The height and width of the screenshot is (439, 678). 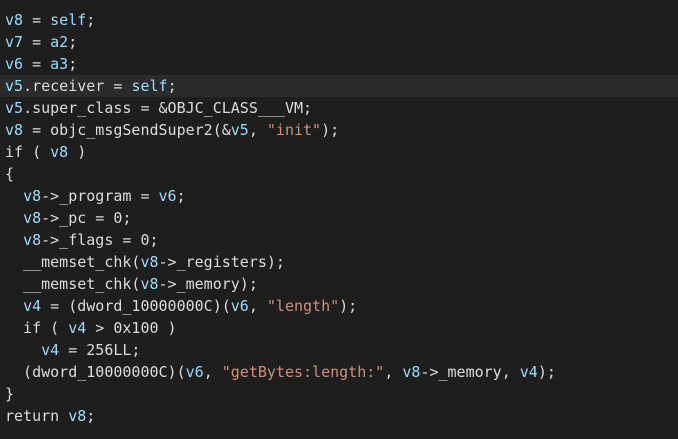 What do you see at coordinates (303, 306) in the screenshot?
I see `code-token-string: "length"` at bounding box center [303, 306].